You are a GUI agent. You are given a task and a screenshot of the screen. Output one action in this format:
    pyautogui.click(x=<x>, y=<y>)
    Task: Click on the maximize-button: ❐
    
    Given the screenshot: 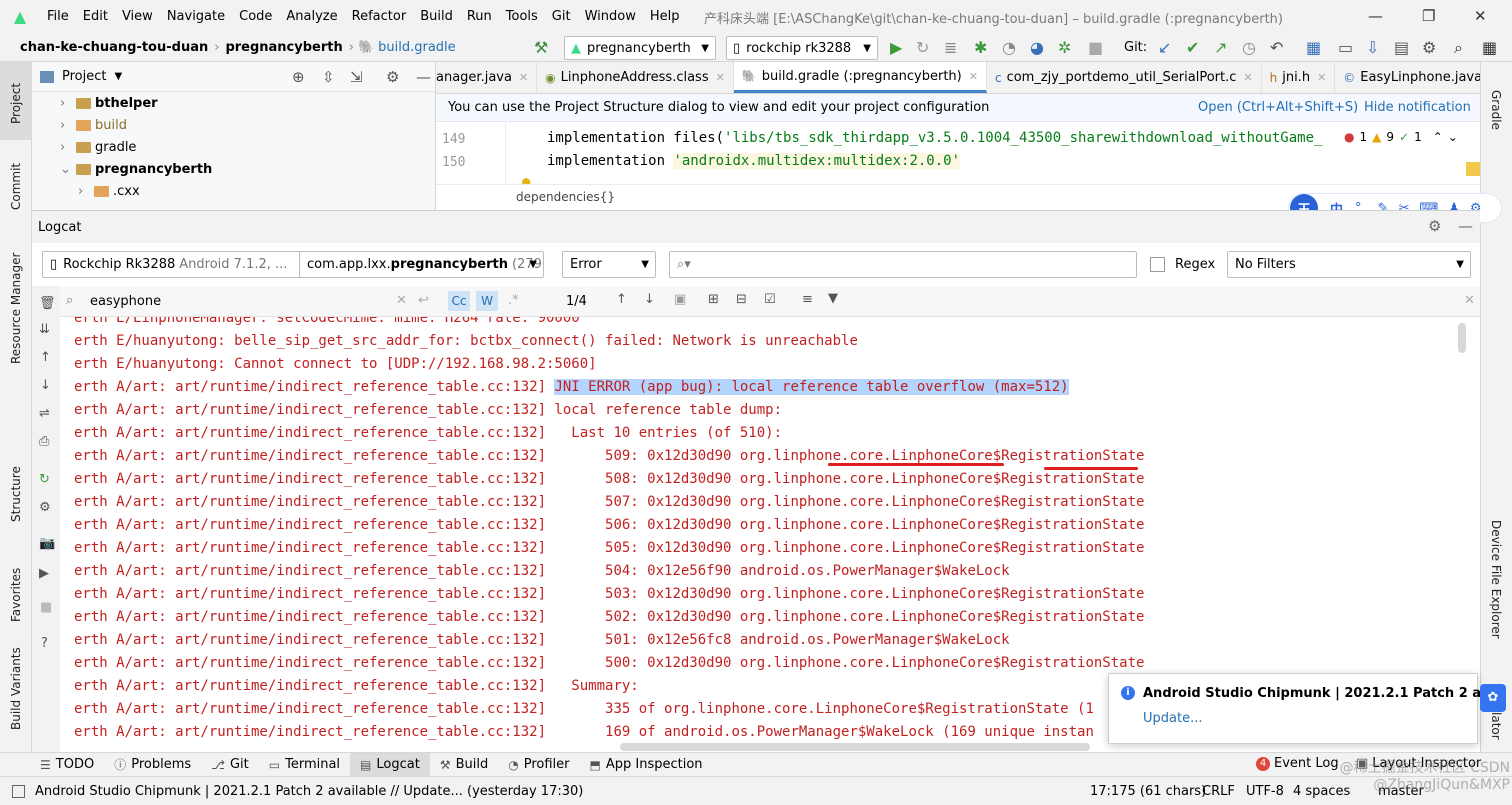 What is the action you would take?
    pyautogui.click(x=1428, y=16)
    